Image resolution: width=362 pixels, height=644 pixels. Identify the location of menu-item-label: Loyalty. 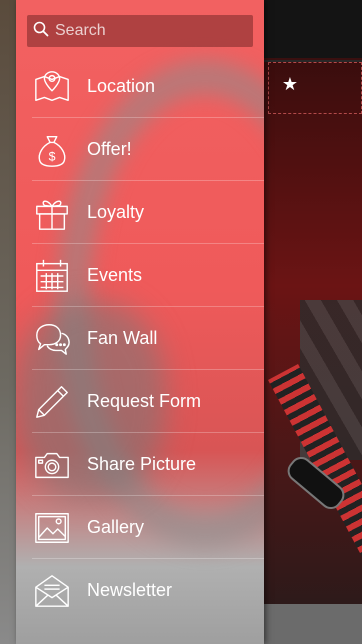
(116, 212).